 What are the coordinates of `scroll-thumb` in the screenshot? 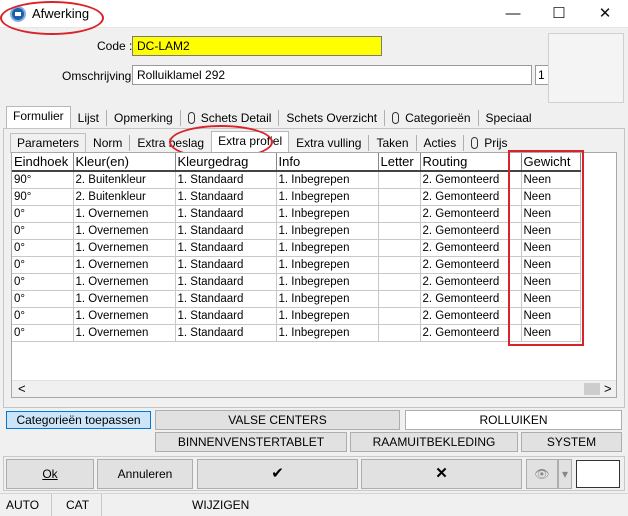 It's located at (592, 389).